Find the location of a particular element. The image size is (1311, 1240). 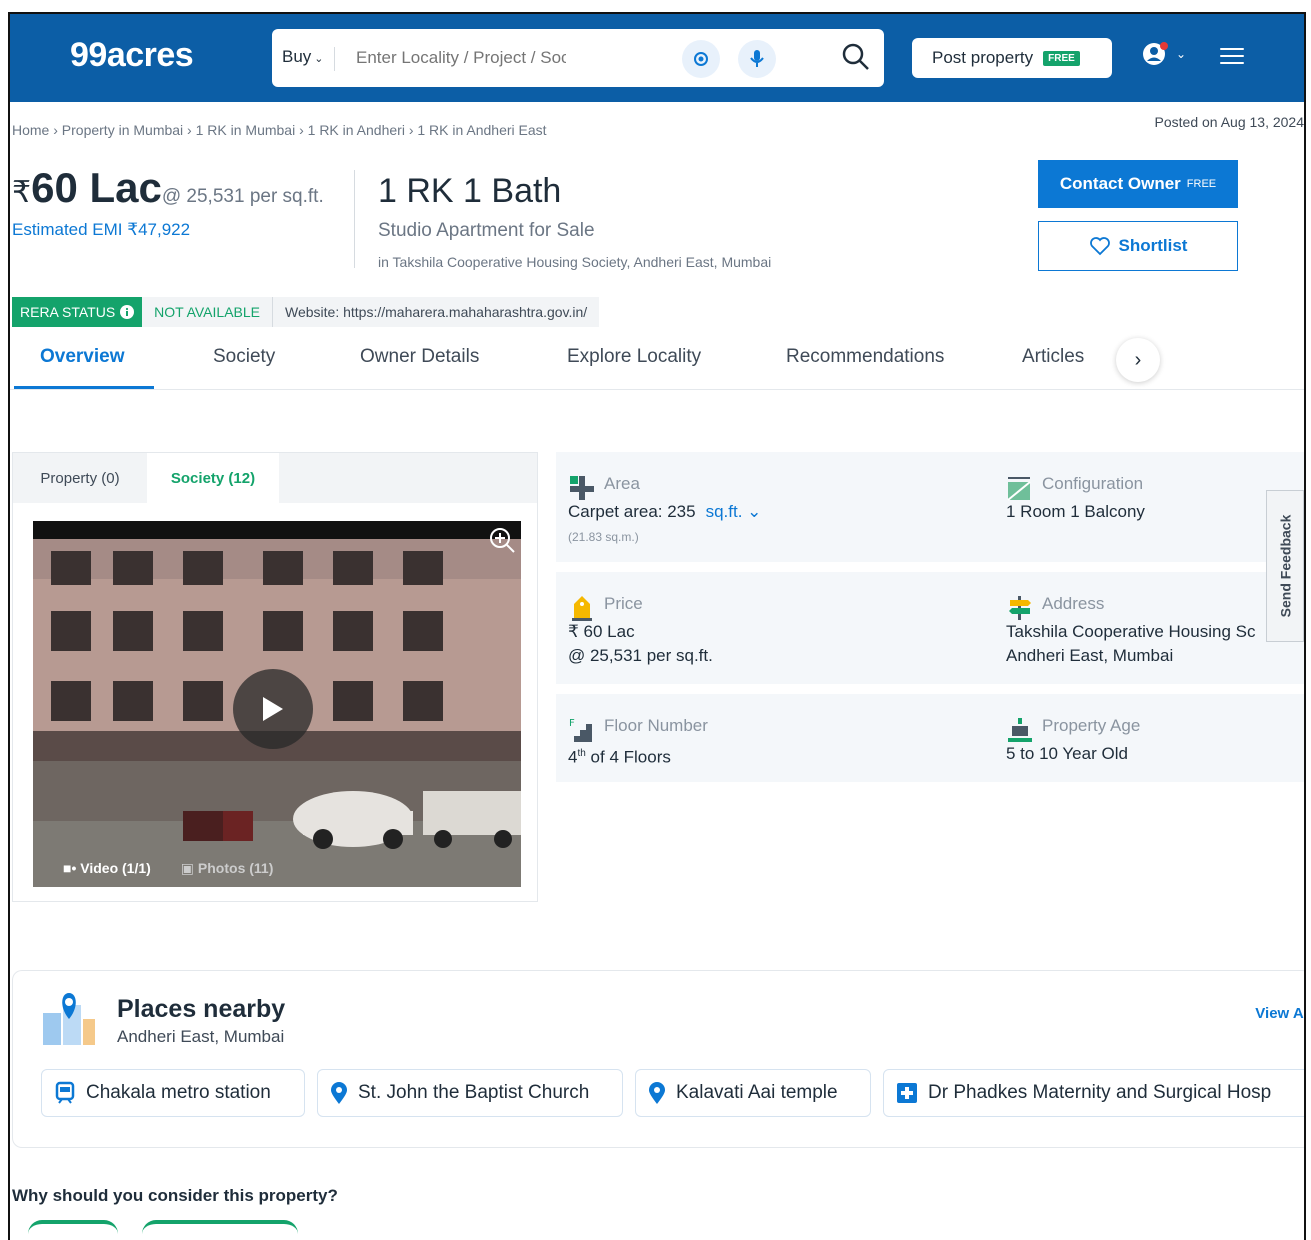

search-bar: Buy ⌄ is located at coordinates (578, 58).